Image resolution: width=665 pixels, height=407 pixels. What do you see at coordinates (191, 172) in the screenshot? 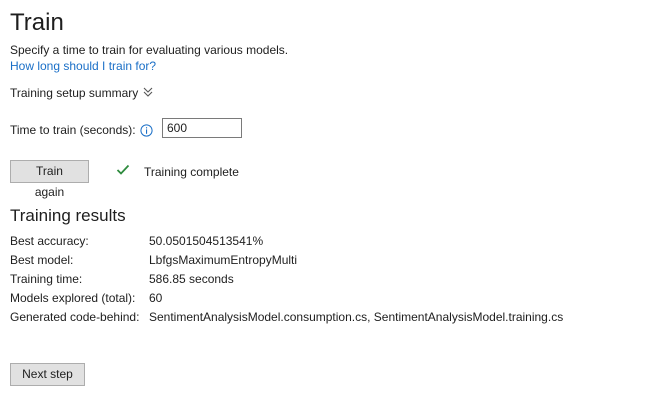
I see `training-status-text: Training complete` at bounding box center [191, 172].